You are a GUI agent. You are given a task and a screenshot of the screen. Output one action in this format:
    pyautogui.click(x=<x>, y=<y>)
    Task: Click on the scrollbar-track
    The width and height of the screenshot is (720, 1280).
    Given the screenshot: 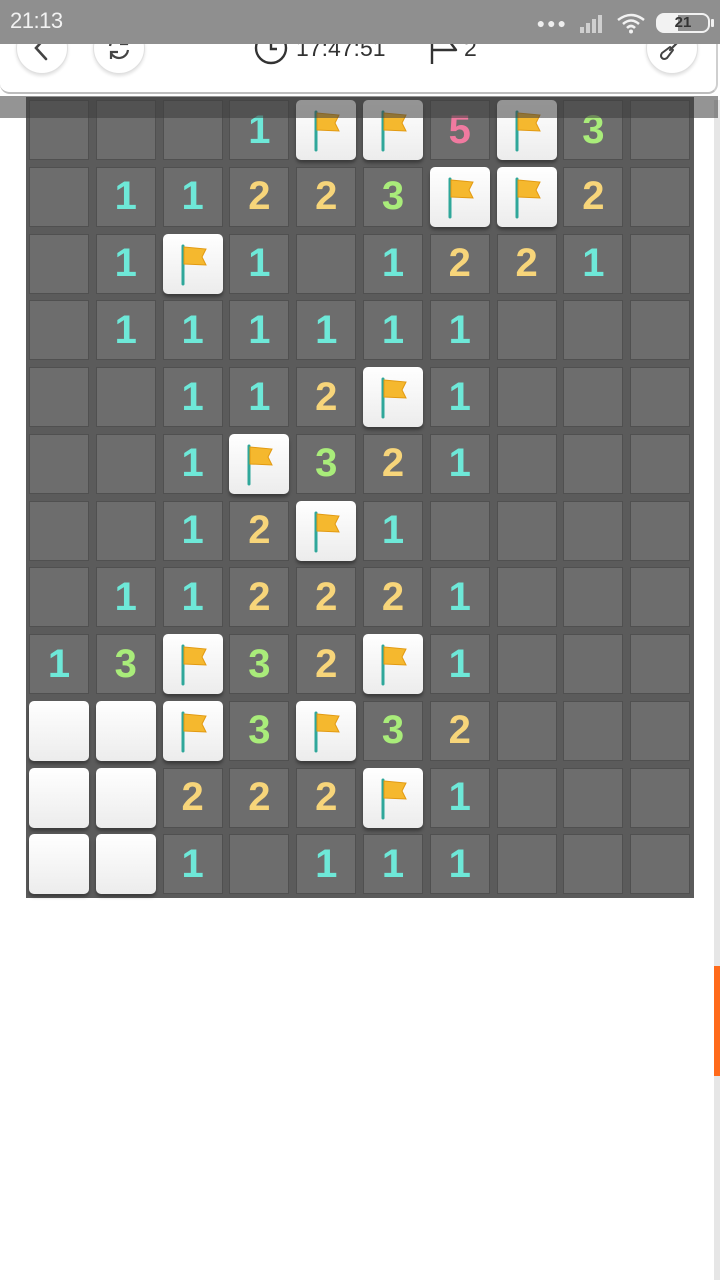 What is the action you would take?
    pyautogui.click(x=717, y=690)
    